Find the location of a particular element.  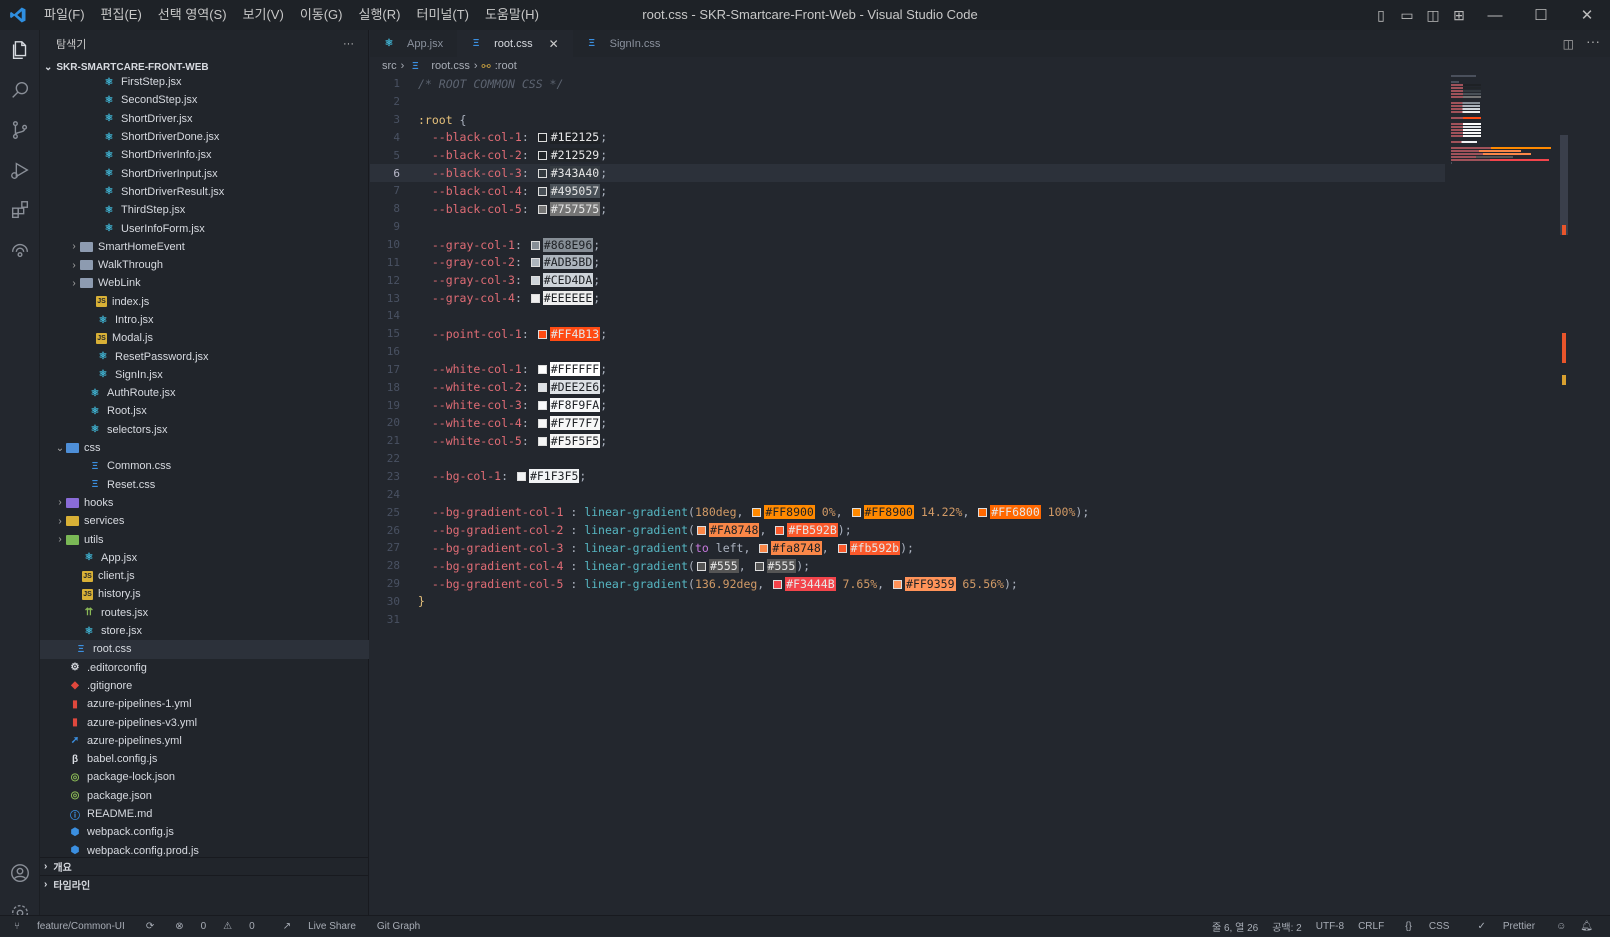

tree-item: › utils is located at coordinates (204, 539).